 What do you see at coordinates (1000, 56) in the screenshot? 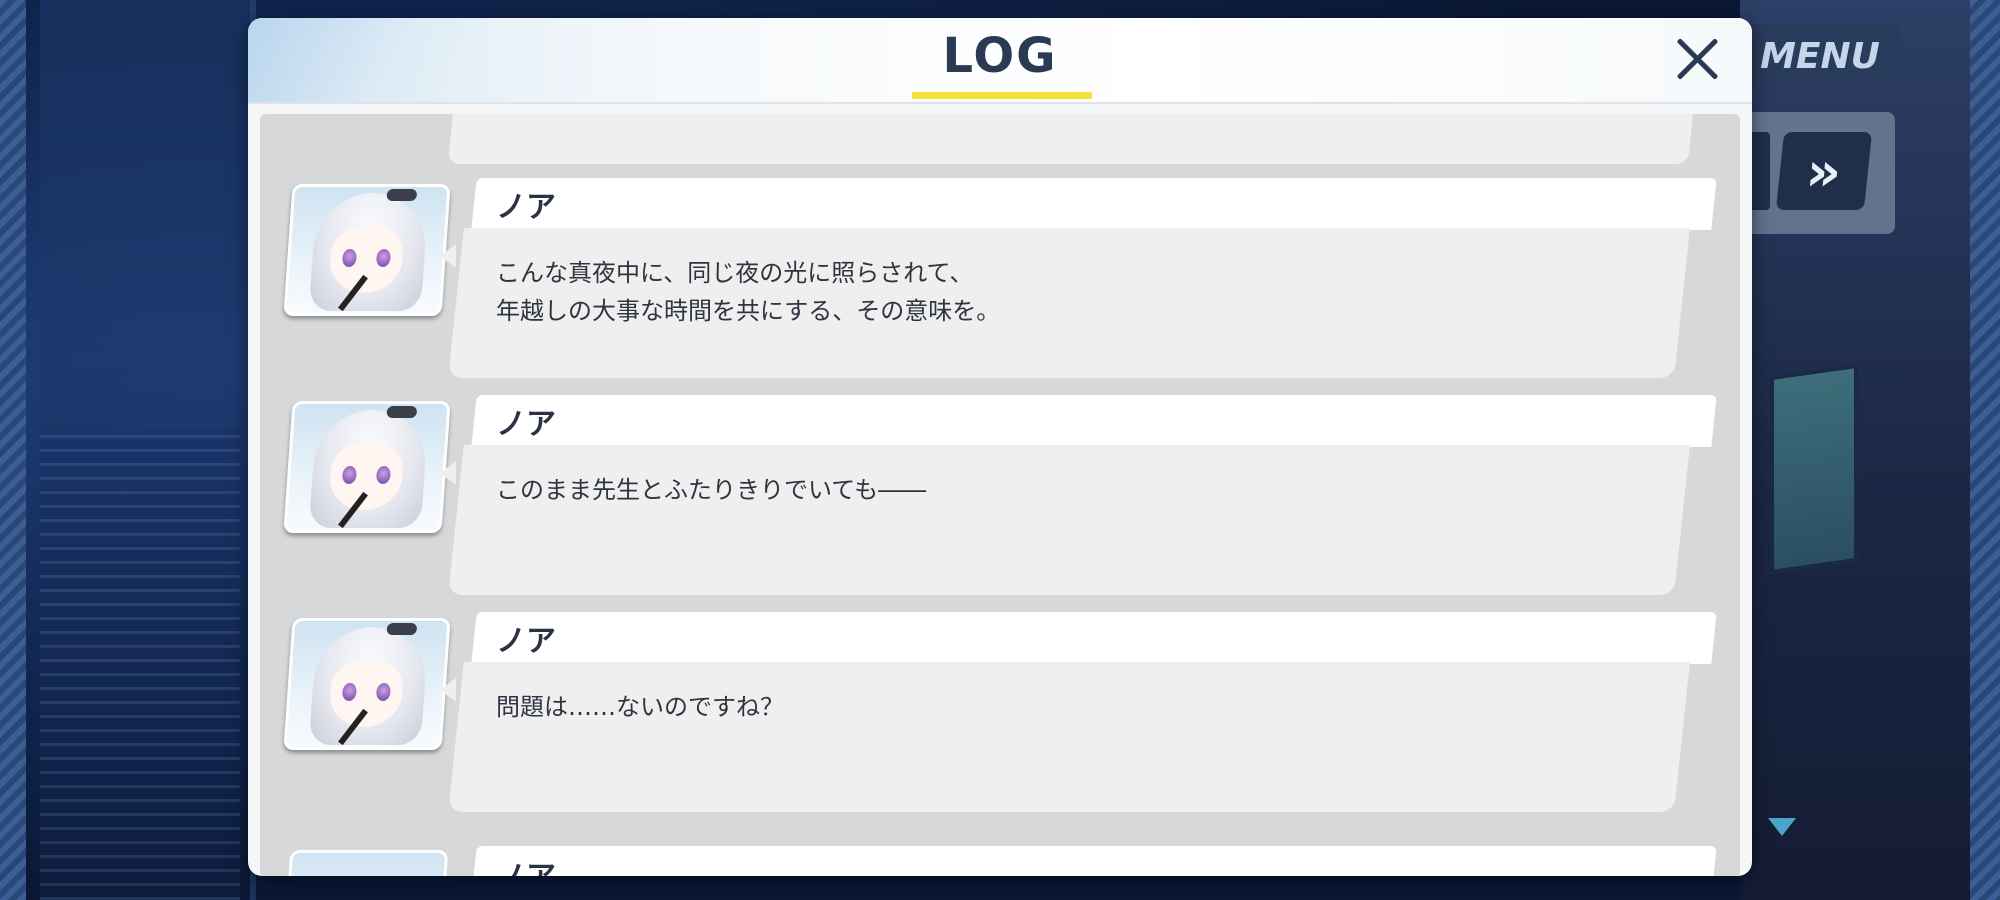
I see `log-title: LOG` at bounding box center [1000, 56].